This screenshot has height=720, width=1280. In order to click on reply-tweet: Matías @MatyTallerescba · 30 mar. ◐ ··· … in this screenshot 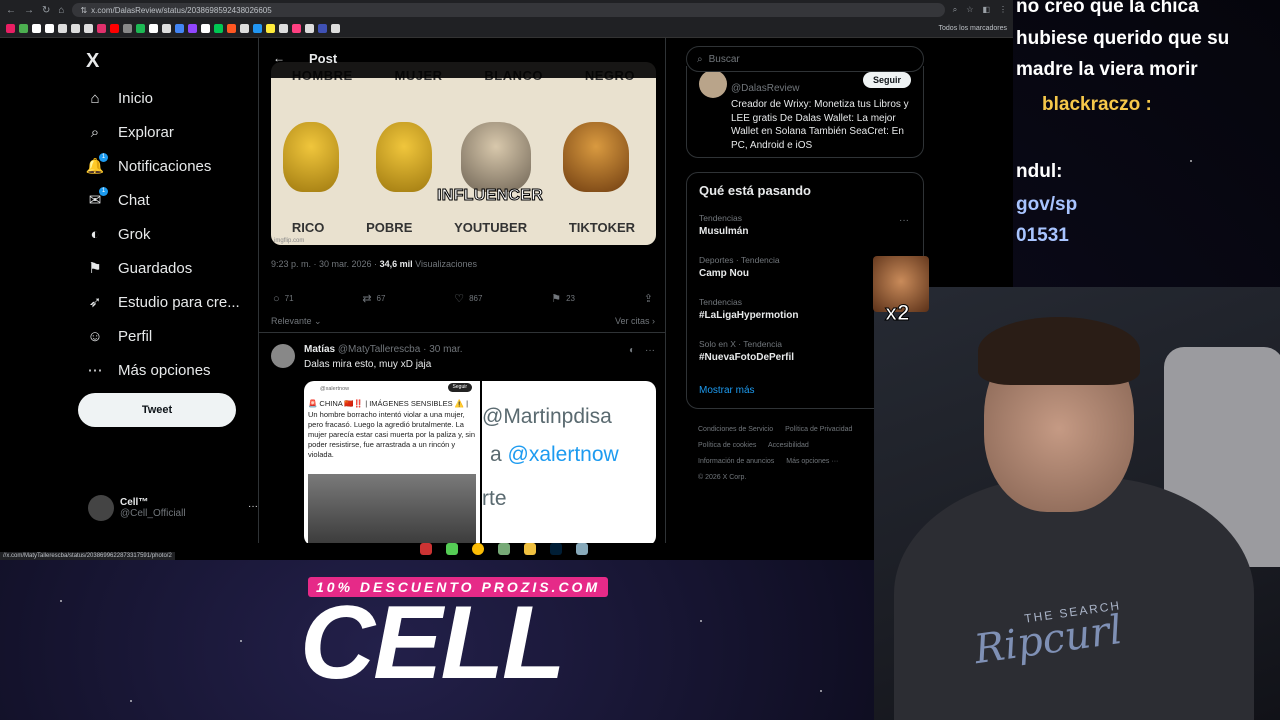, I will do `click(462, 437)`.